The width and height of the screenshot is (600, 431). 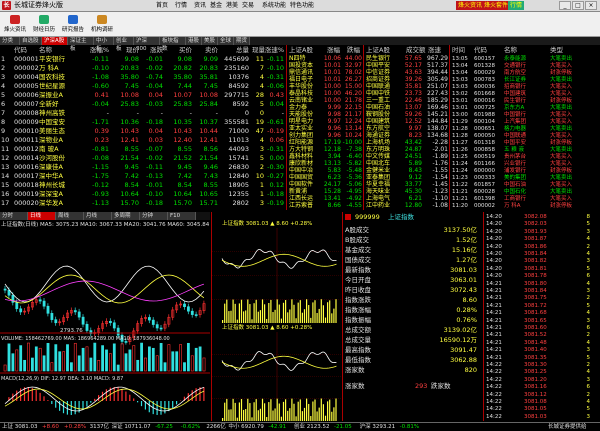 I want to click on menu-item-4: 港美, so click(x=232, y=5).